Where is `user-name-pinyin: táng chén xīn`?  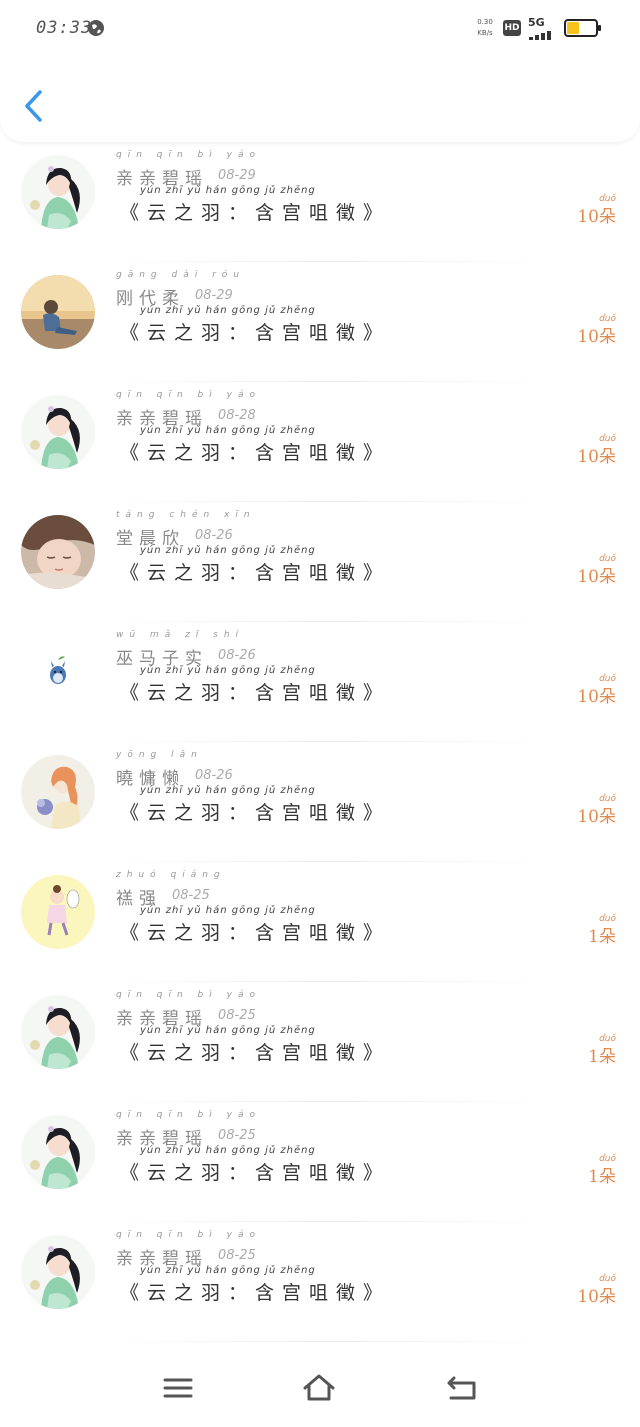 user-name-pinyin: táng chén xīn is located at coordinates (186, 515).